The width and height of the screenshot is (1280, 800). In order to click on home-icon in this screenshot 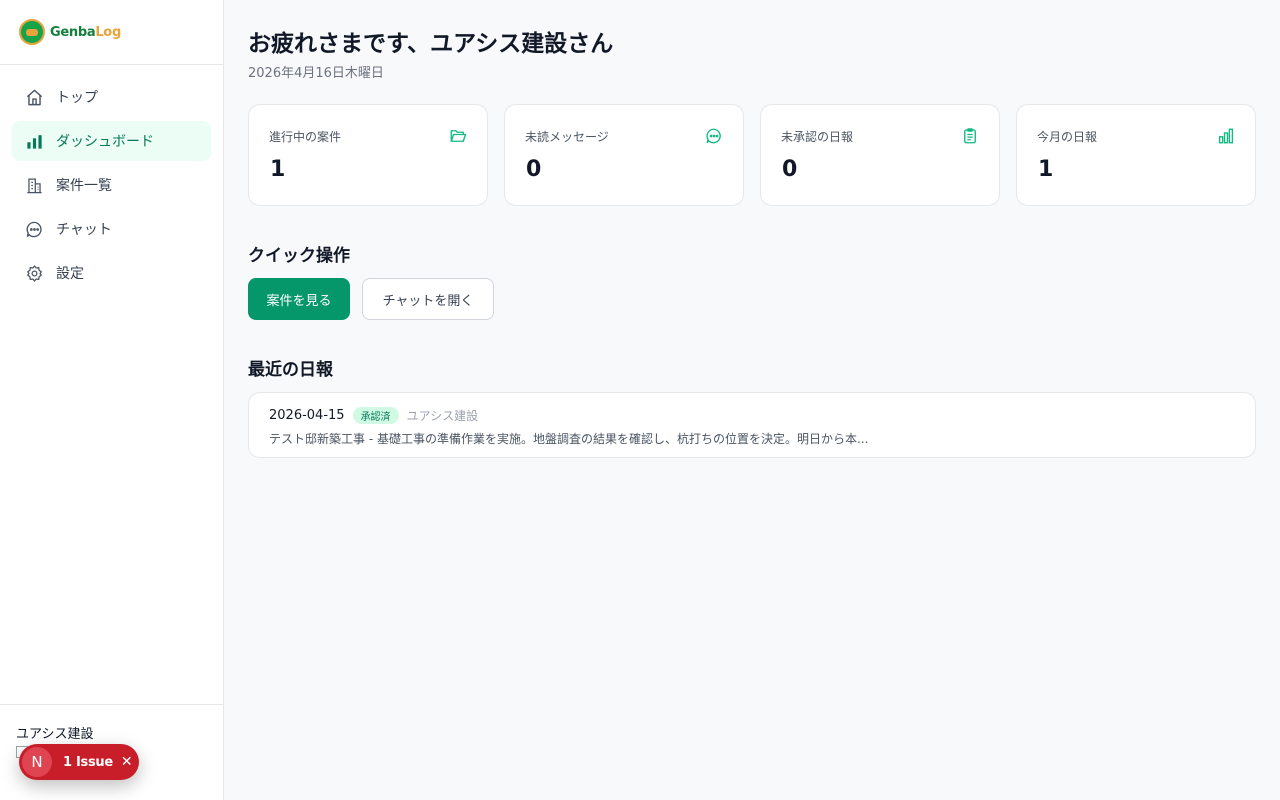, I will do `click(34, 97)`.